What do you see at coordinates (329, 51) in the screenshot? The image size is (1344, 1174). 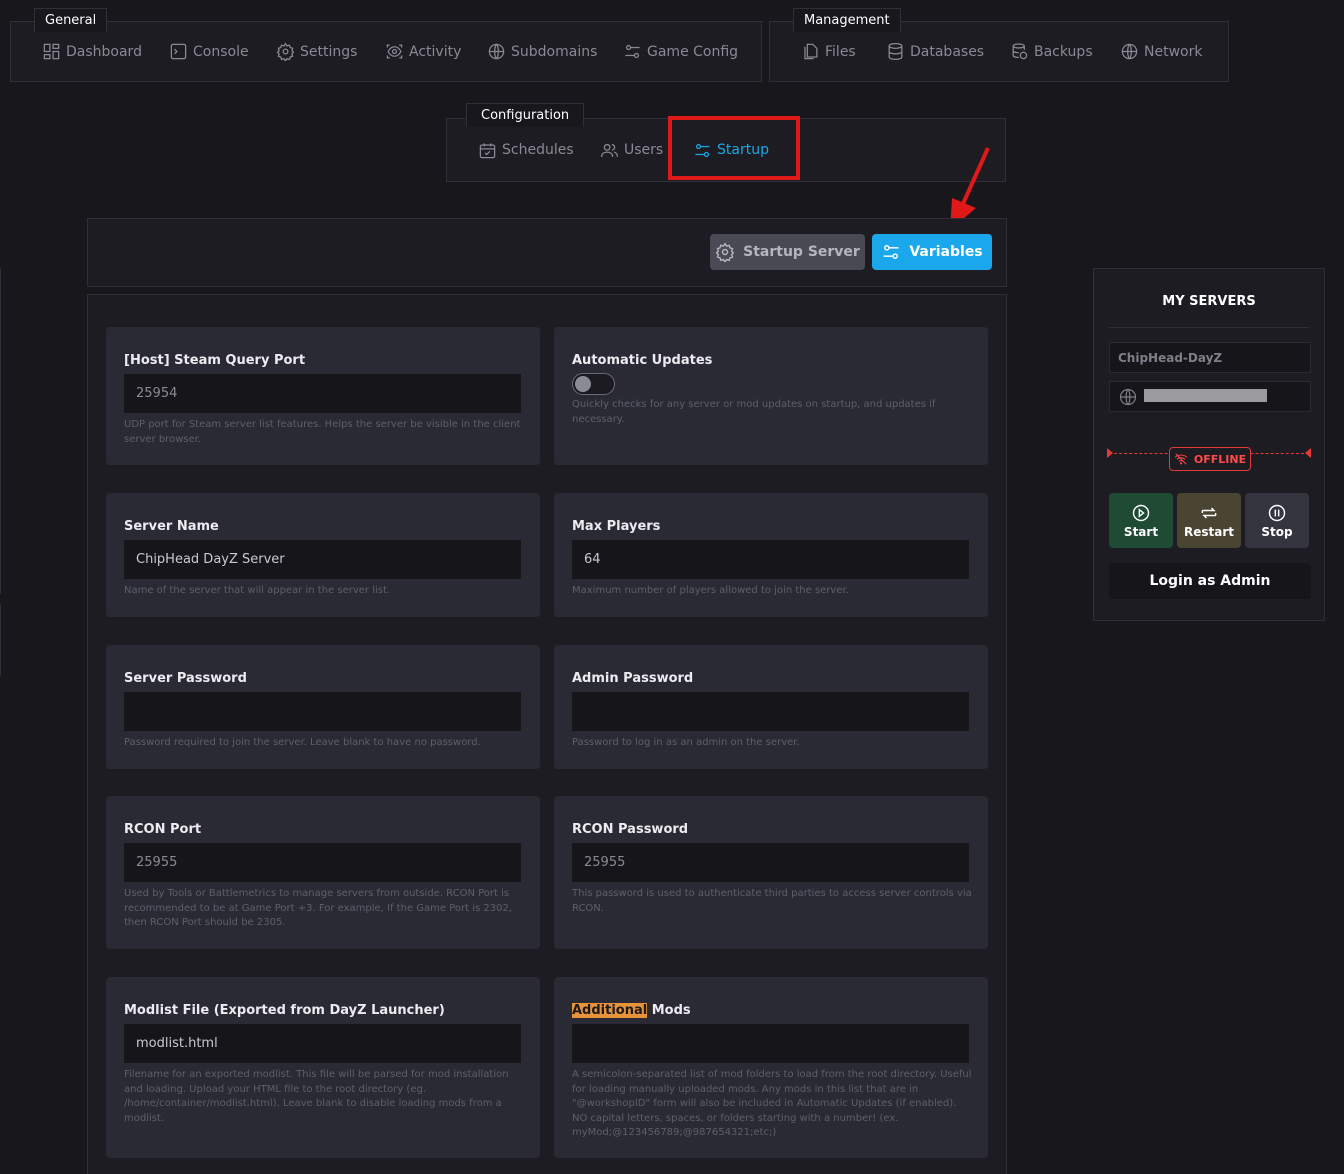 I see `nav-item-label: Settings` at bounding box center [329, 51].